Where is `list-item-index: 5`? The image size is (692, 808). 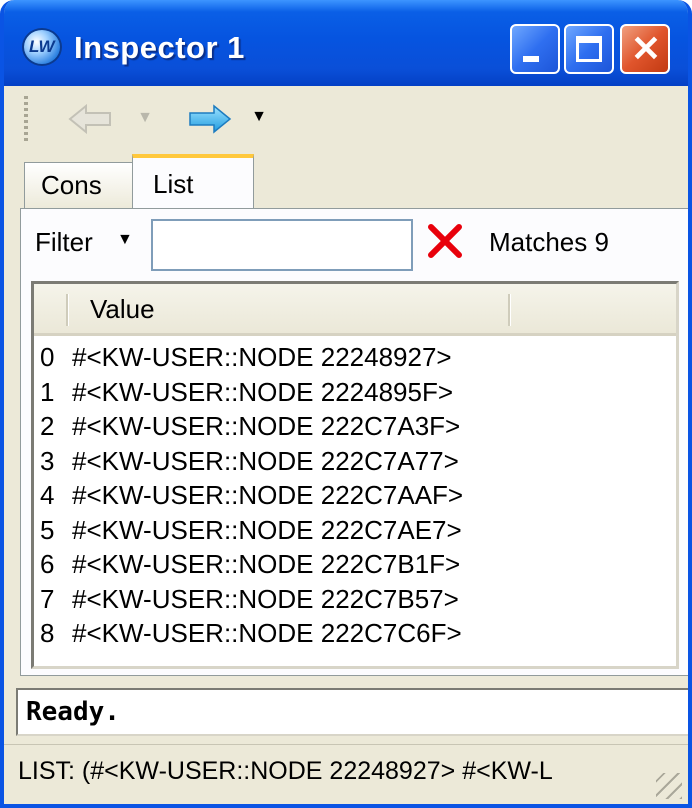
list-item-index: 5 is located at coordinates (47, 529).